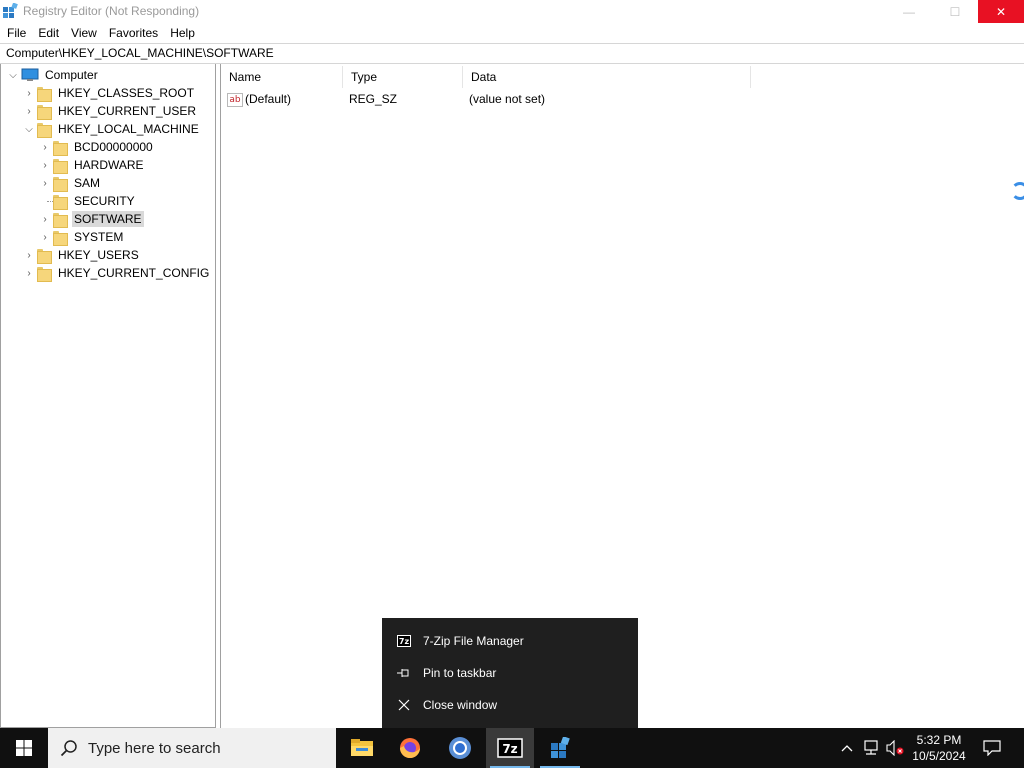  Describe the element at coordinates (403, 77) in the screenshot. I see `column-header-type: Type` at that location.